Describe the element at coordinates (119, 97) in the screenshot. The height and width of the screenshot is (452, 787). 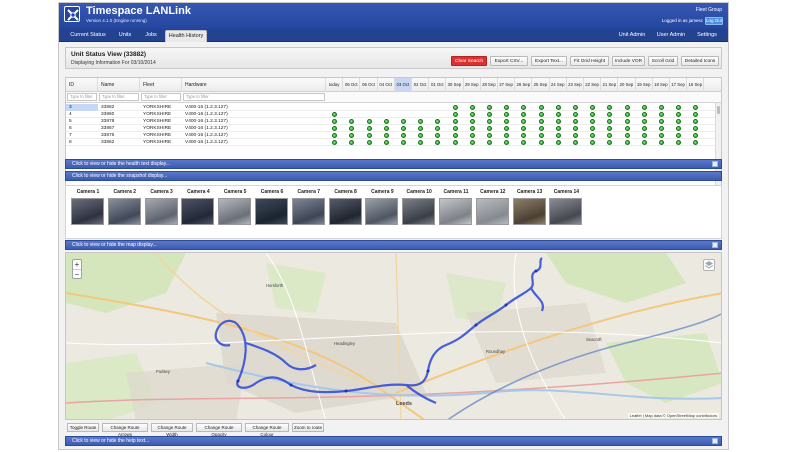
I see `name-filter-input: Type to filter` at that location.